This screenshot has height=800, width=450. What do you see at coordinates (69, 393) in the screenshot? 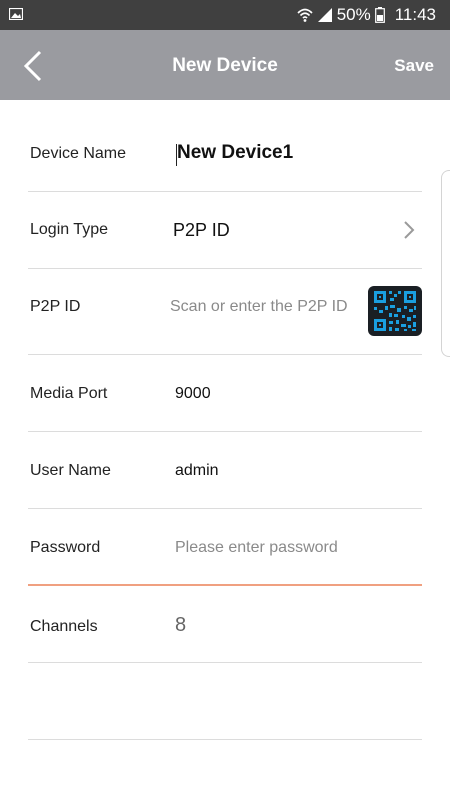
I see `media-port-label: Media Port` at bounding box center [69, 393].